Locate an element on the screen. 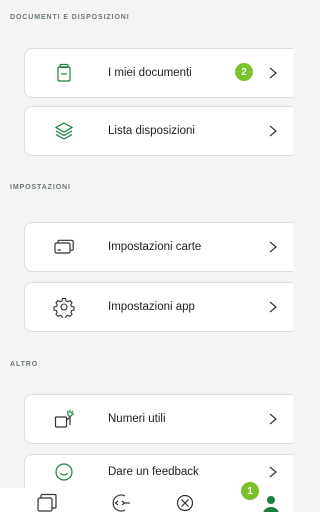 The image size is (320, 512). row-label: Dare un feedback is located at coordinates (153, 472).